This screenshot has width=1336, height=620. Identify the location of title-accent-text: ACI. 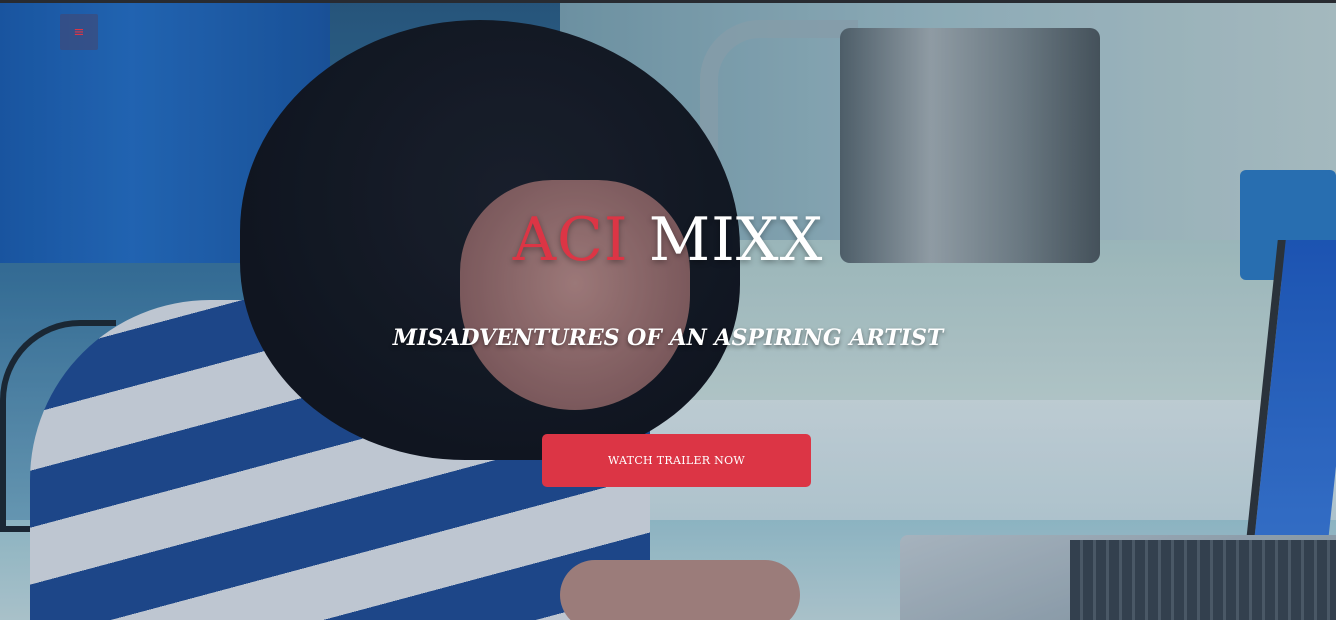
(570, 240).